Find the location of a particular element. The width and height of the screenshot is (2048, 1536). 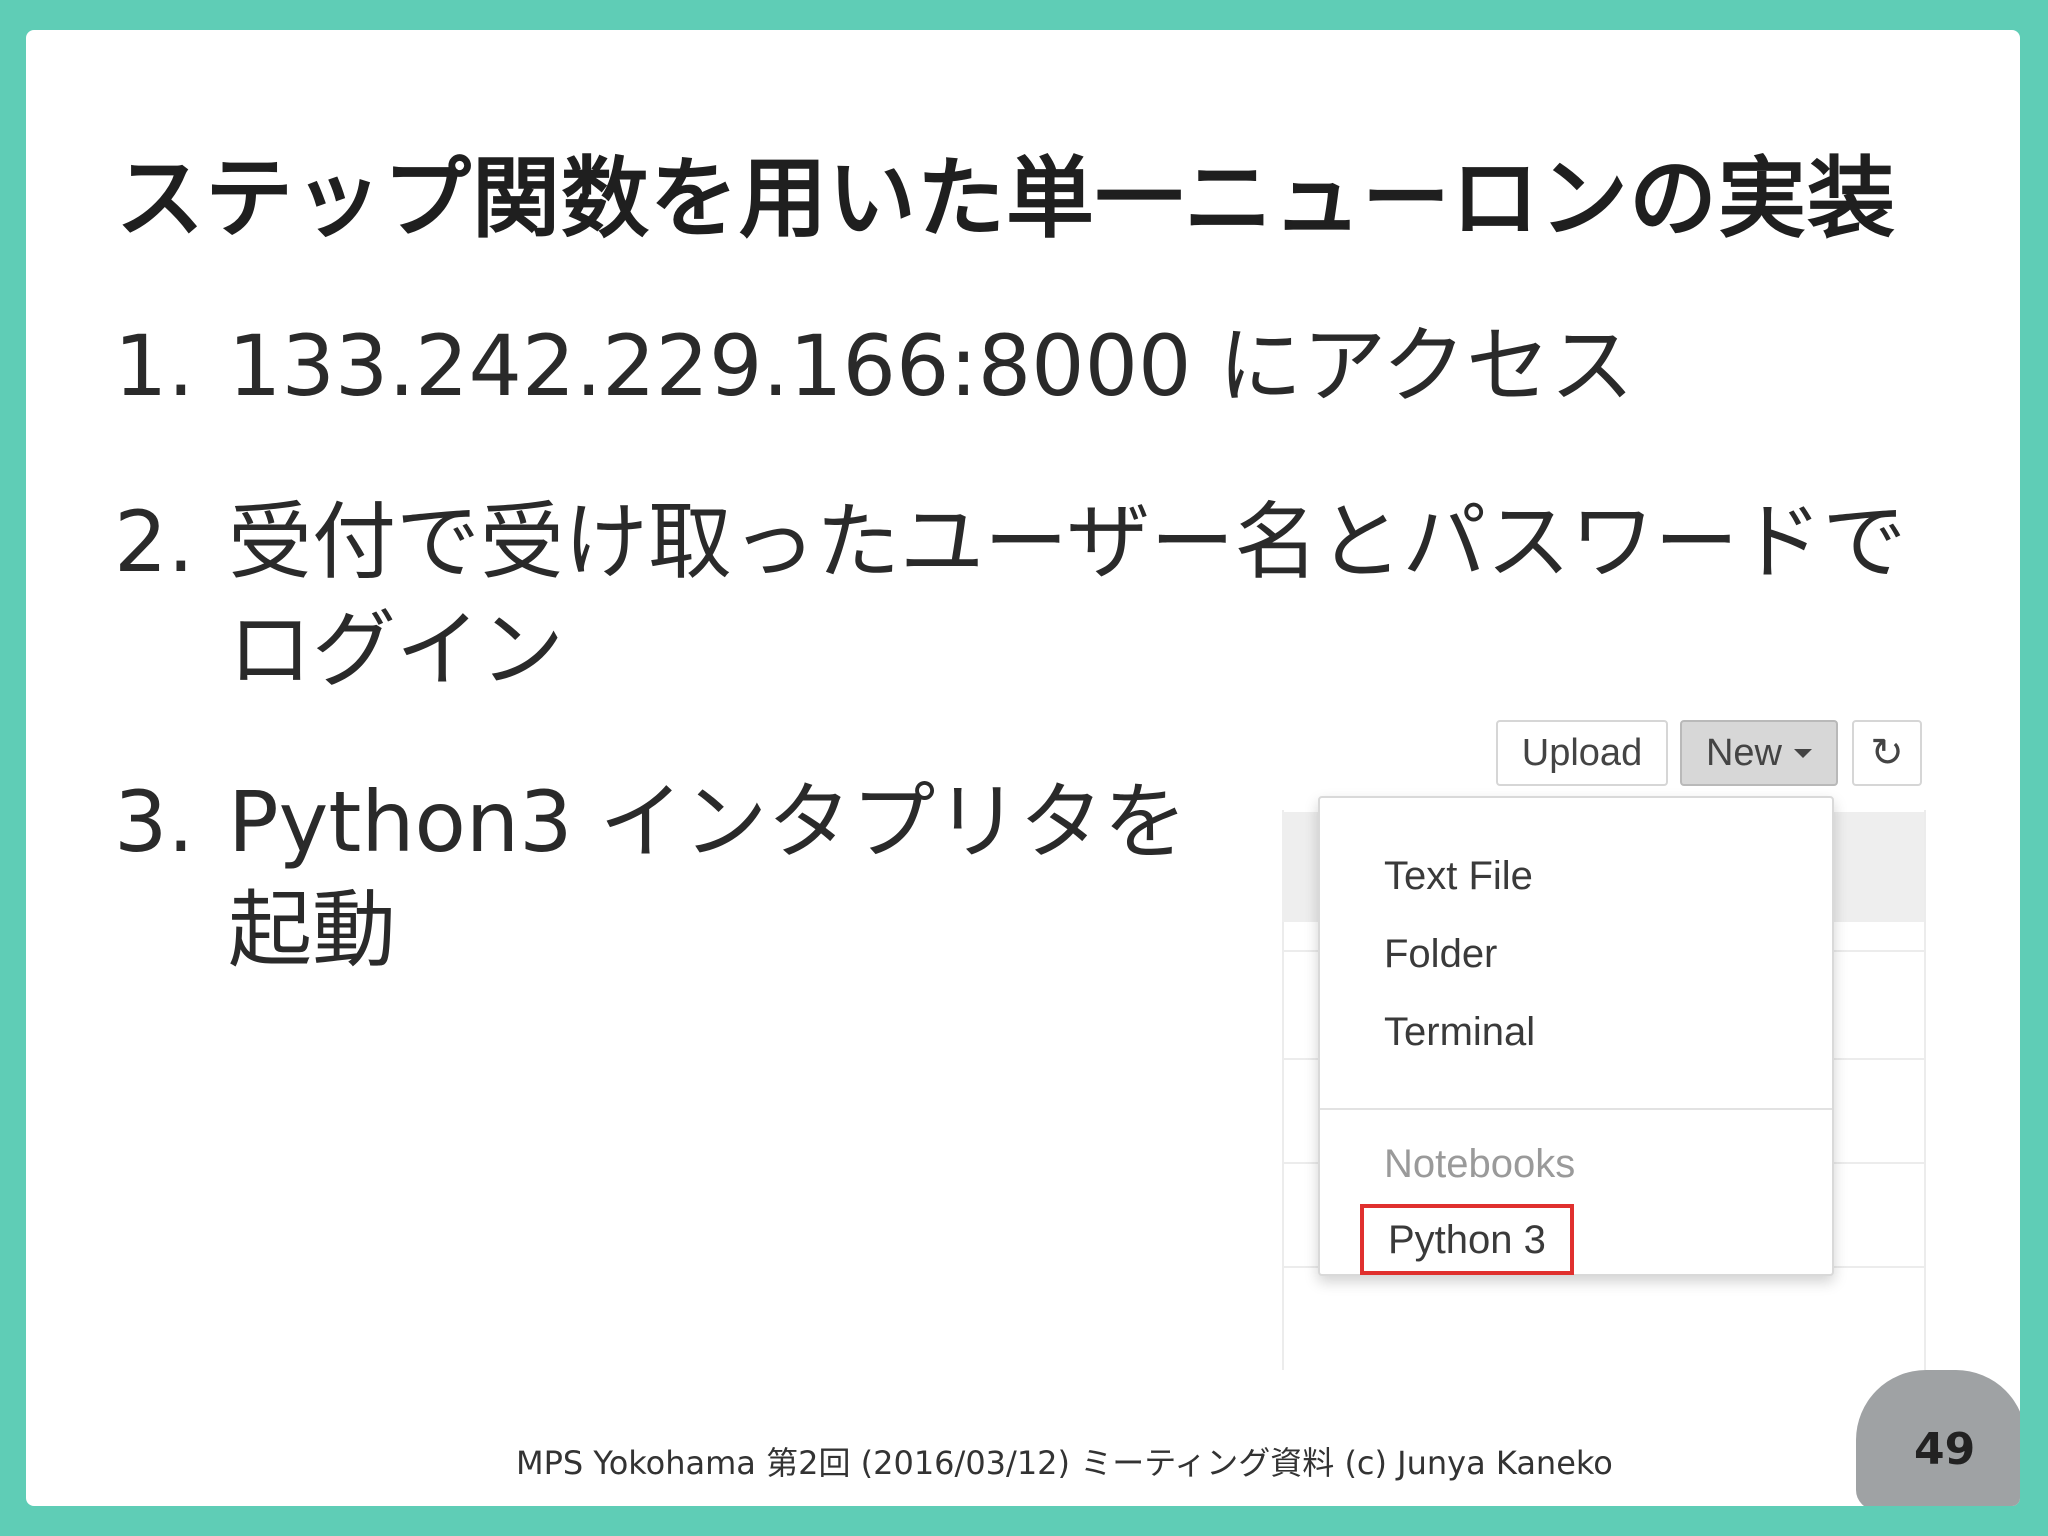

refresh-icon: ↻ is located at coordinates (1887, 753).